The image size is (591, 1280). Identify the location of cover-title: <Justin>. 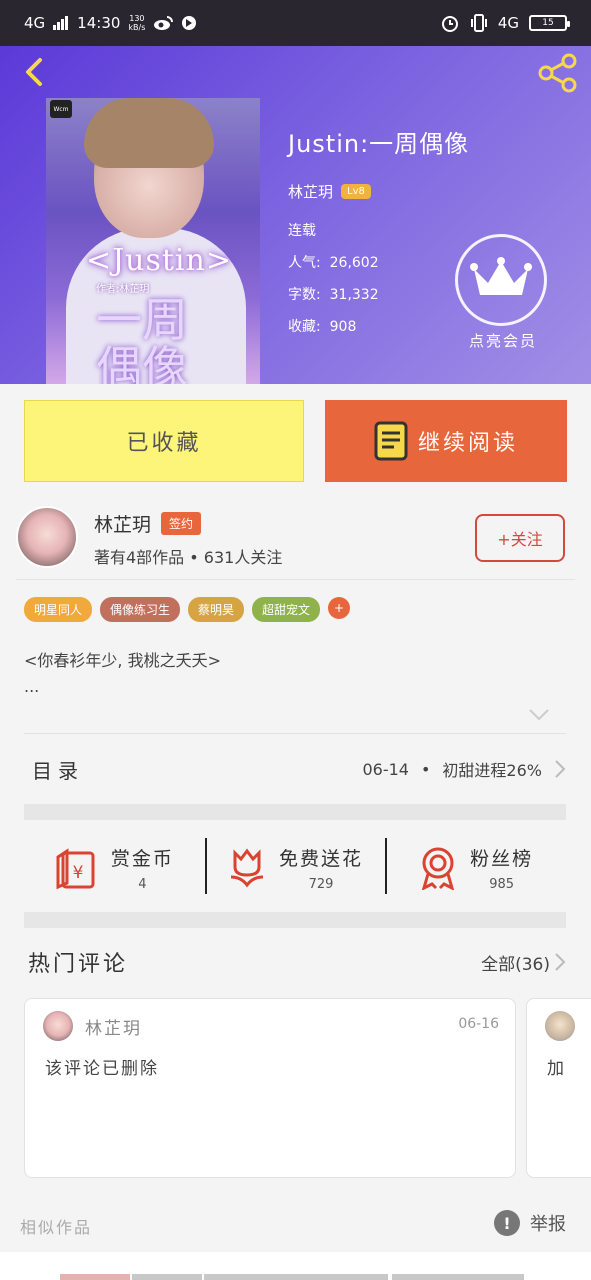
(159, 260).